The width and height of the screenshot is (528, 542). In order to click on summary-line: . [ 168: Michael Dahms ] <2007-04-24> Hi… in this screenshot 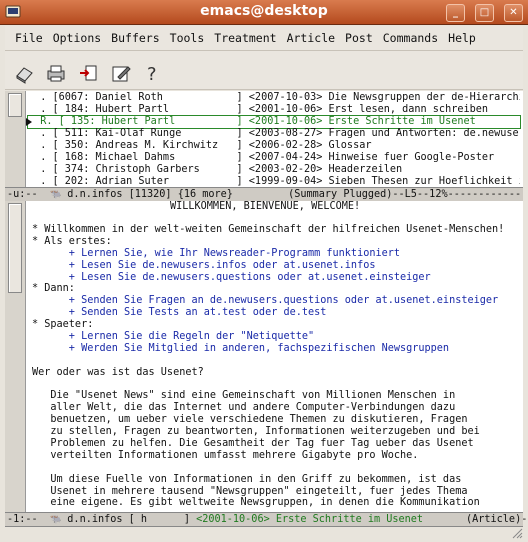, I will do `click(274, 158)`.